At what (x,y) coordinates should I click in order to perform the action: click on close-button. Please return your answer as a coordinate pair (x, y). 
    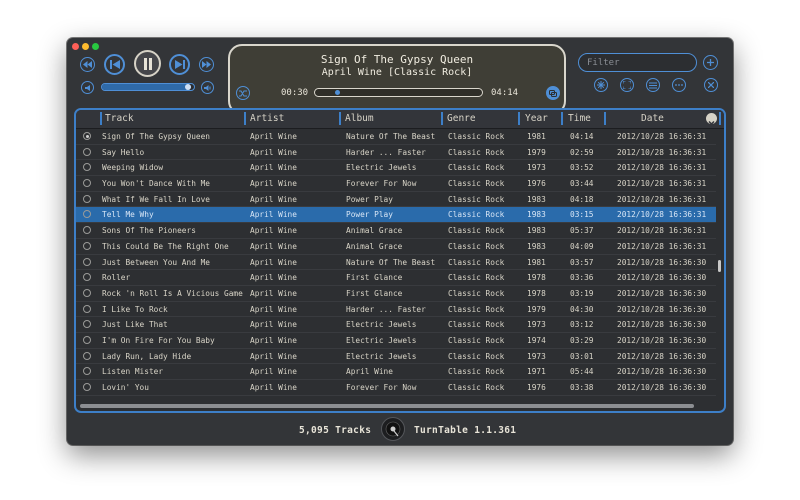
    Looking at the image, I should click on (711, 85).